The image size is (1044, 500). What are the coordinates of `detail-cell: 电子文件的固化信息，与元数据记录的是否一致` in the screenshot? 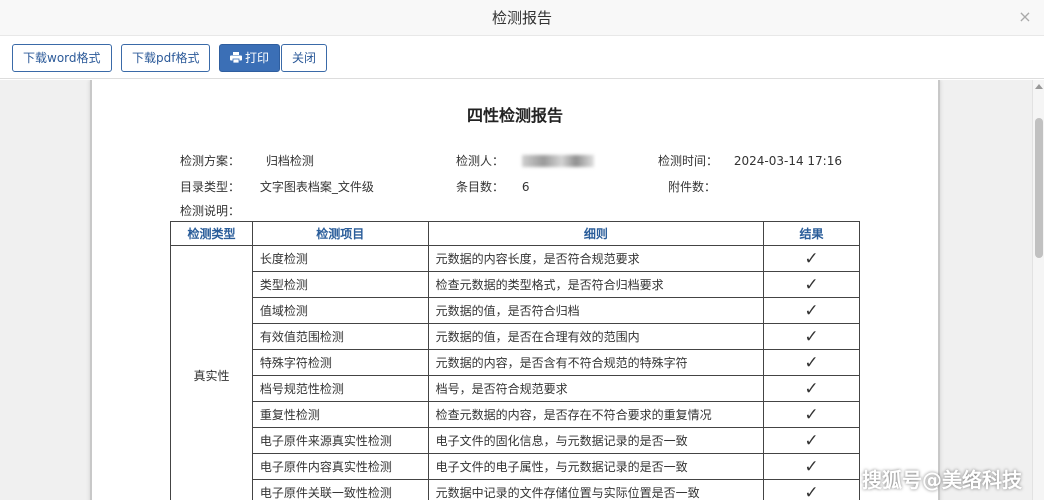 It's located at (596, 440).